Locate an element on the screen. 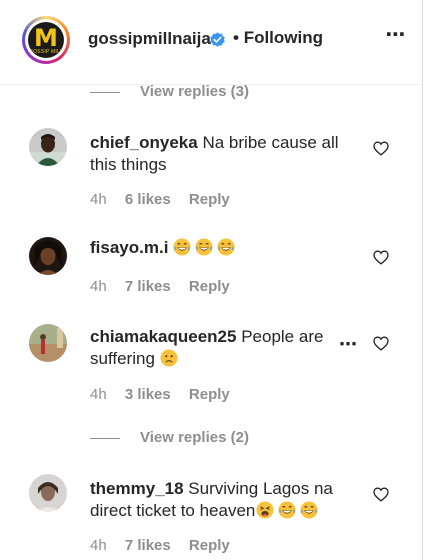 Image resolution: width=426 pixels, height=560 pixels. tired-face-emoji-icon is located at coordinates (265, 510).